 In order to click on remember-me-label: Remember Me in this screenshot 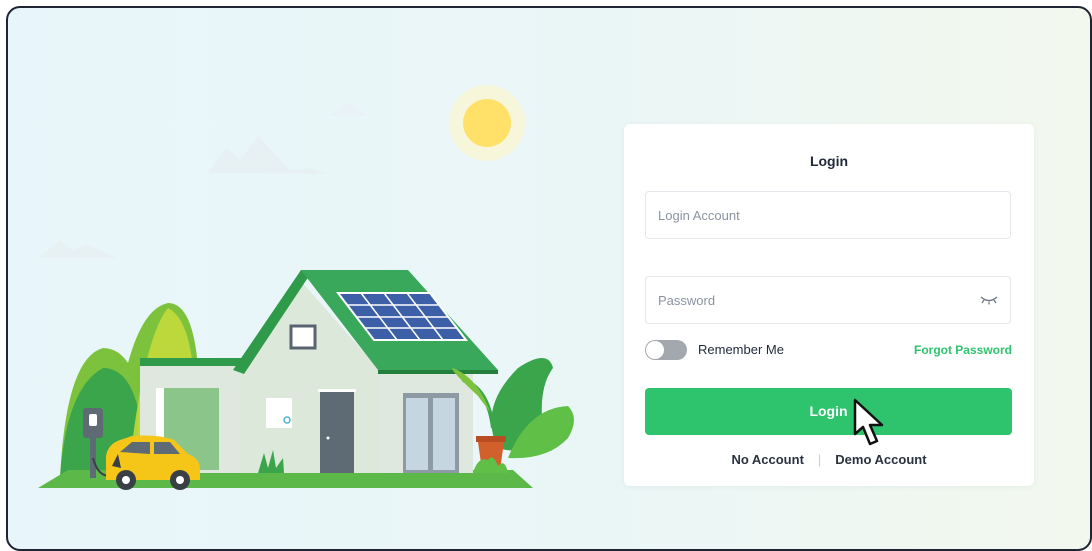, I will do `click(741, 349)`.